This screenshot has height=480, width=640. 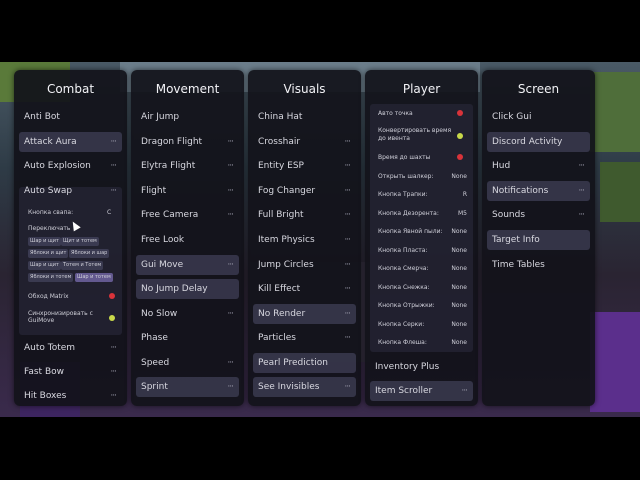 What do you see at coordinates (187, 289) in the screenshot?
I see `module-no-jump-delay: No Jump Delay` at bounding box center [187, 289].